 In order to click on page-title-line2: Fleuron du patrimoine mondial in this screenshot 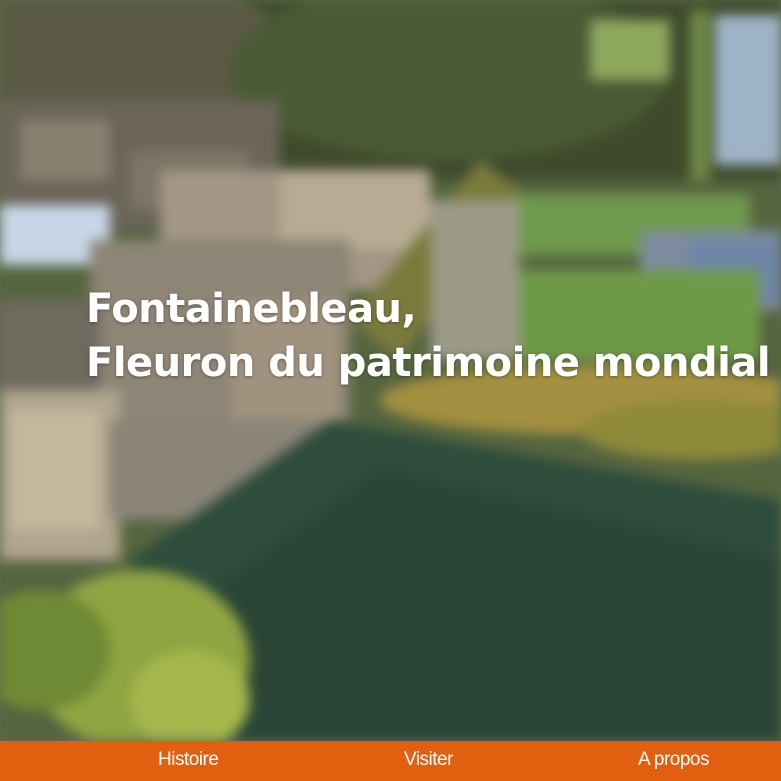, I will do `click(428, 363)`.